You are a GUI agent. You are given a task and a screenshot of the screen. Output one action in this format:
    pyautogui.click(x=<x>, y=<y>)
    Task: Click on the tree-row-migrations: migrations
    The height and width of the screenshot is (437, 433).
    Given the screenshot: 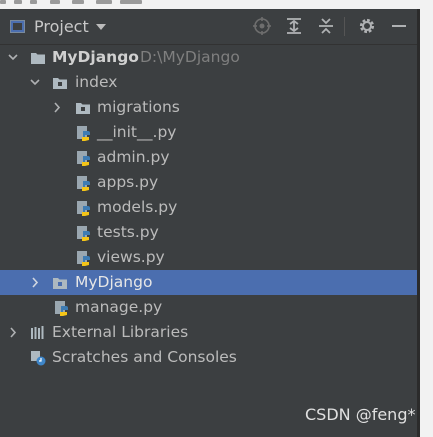 What is the action you would take?
    pyautogui.click(x=208, y=107)
    